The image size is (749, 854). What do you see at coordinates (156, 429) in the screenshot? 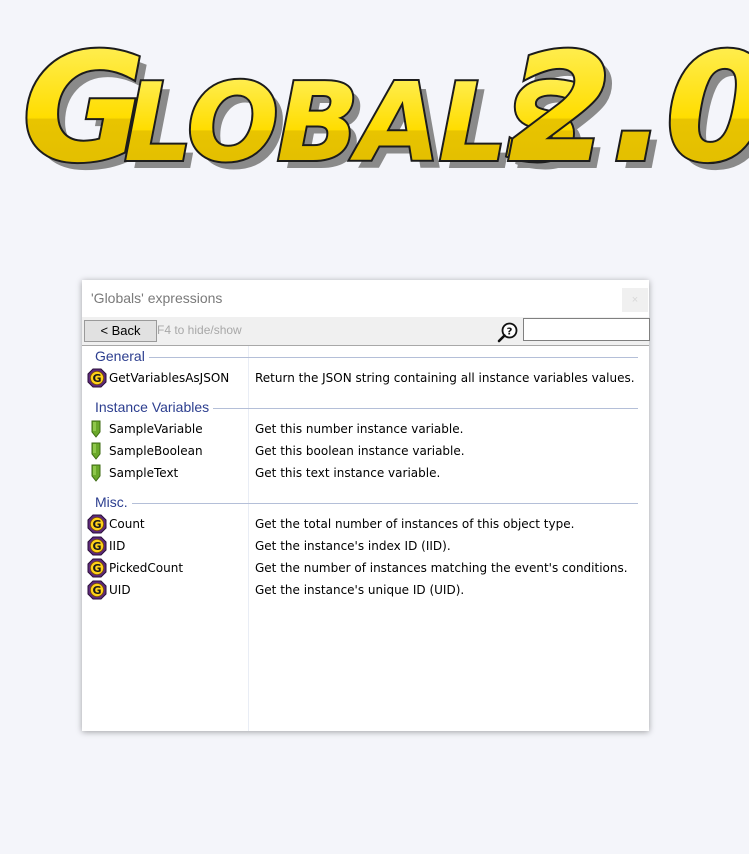
I see `expression-name: SampleVariable` at bounding box center [156, 429].